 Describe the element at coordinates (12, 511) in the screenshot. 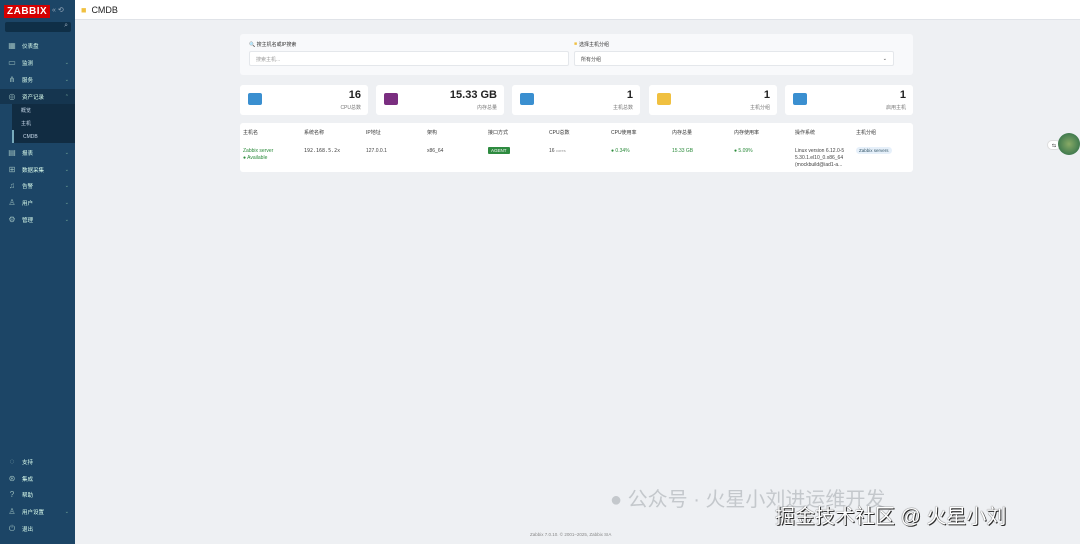

I see `user-settings-icon: ♙` at that location.